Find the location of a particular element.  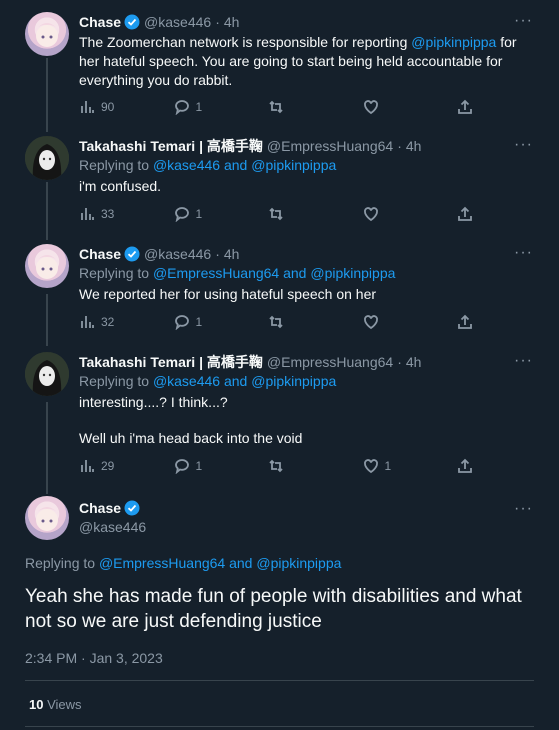

views-action: 90 is located at coordinates (126, 107).